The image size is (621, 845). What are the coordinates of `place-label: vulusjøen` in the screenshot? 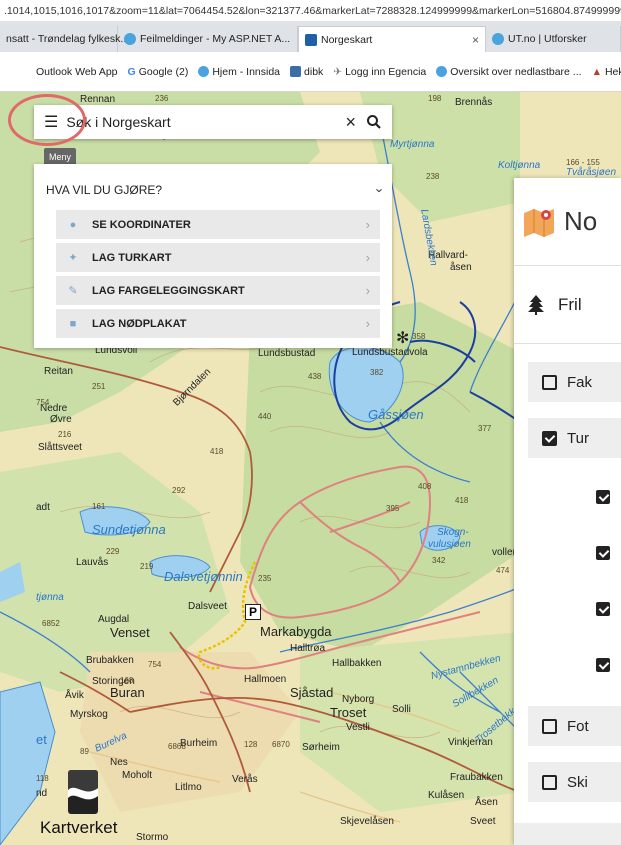 It's located at (449, 544).